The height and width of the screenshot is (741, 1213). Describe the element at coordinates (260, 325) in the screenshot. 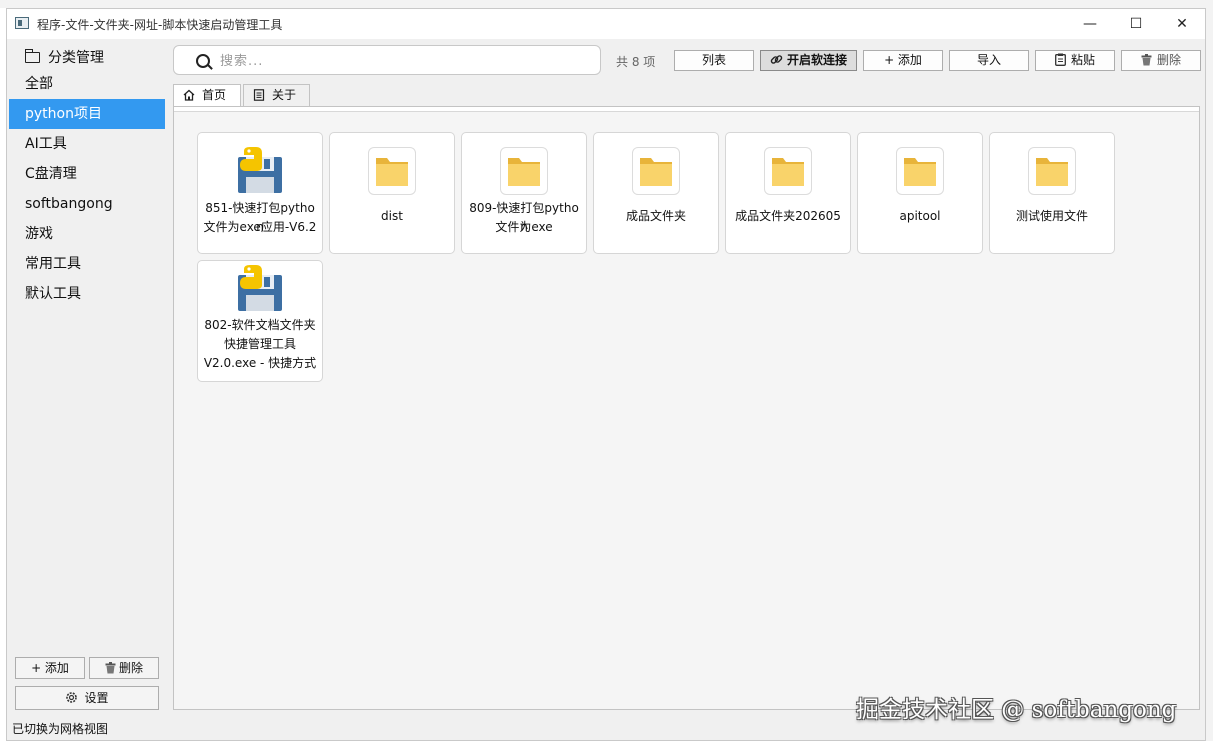

I see `item-label-line: 802-软件文档文件夹` at that location.